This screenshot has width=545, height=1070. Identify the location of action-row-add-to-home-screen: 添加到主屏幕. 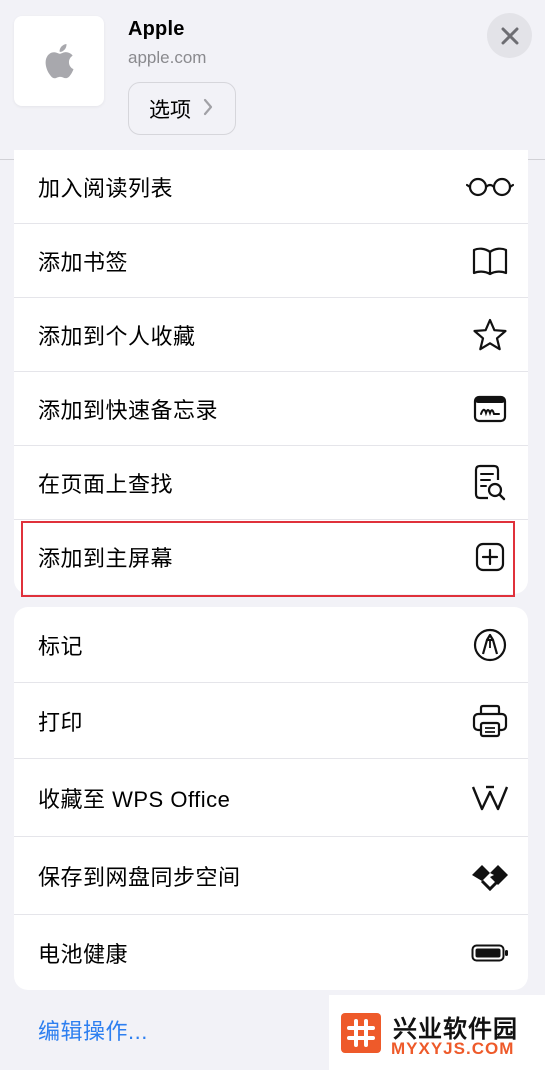
(271, 557).